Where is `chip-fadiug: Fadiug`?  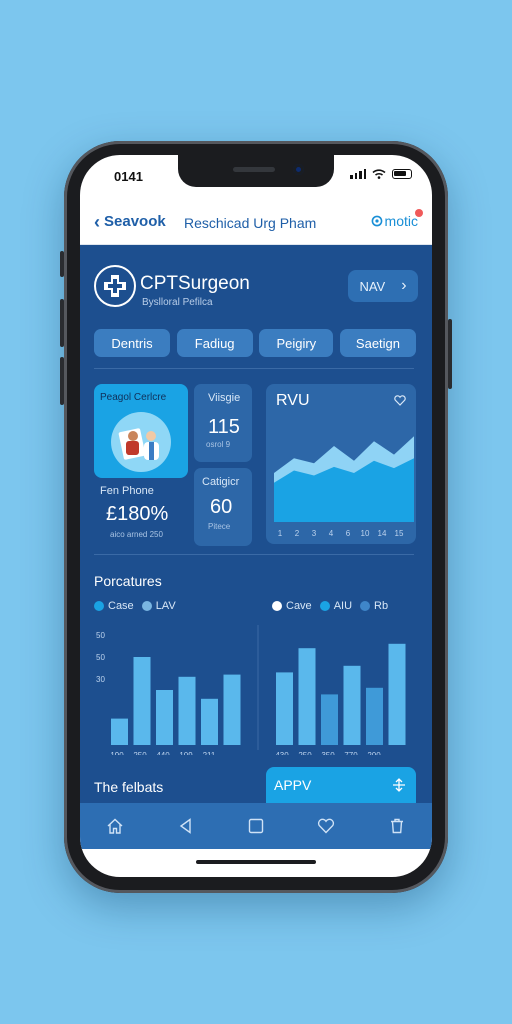 chip-fadiug: Fadiug is located at coordinates (214, 343).